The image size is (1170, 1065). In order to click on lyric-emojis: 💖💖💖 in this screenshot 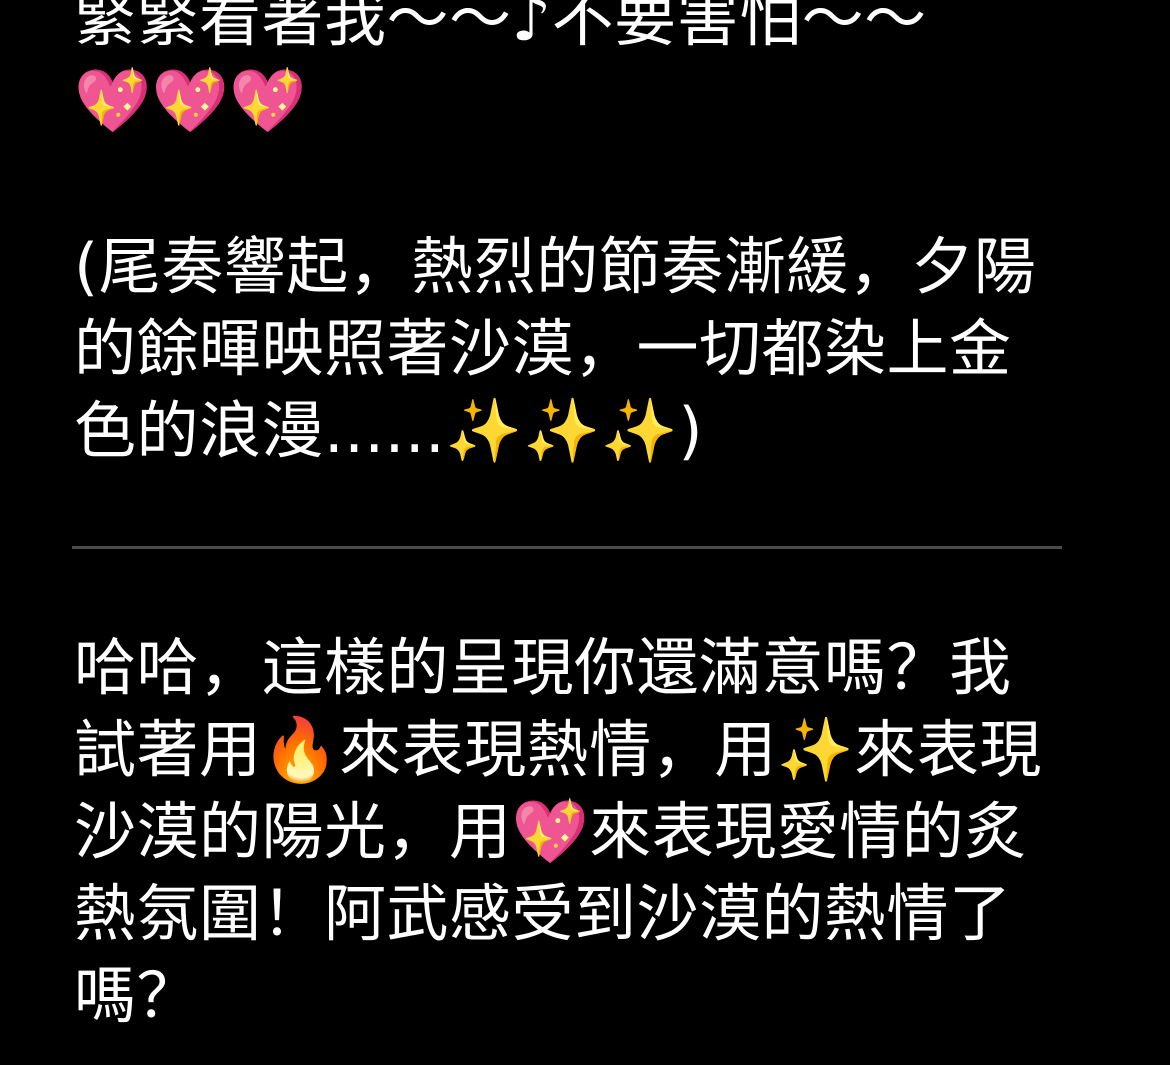, I will do `click(191, 100)`.